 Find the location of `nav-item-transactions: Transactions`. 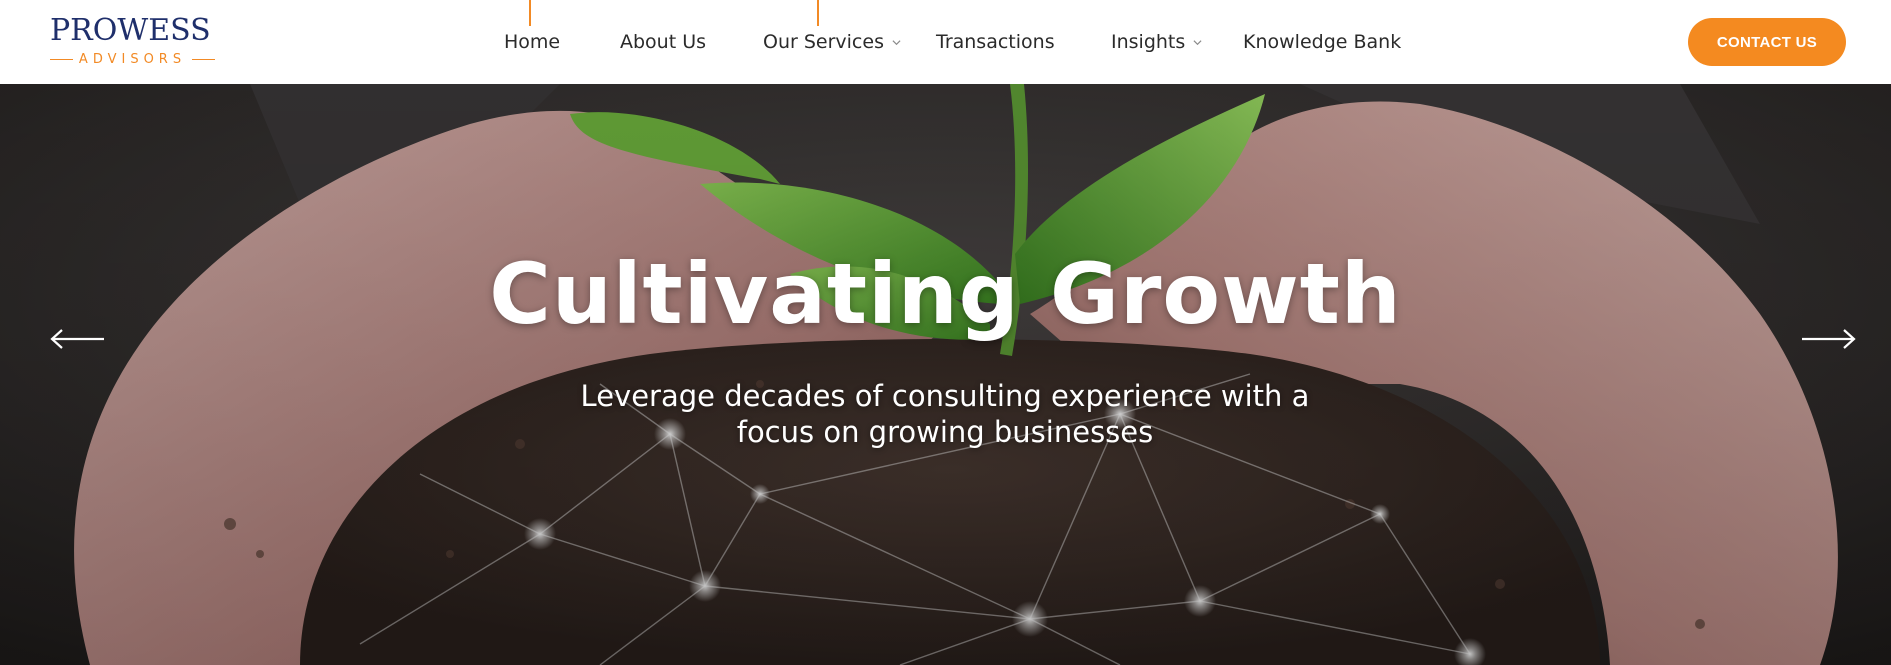

nav-item-transactions: Transactions is located at coordinates (995, 42).